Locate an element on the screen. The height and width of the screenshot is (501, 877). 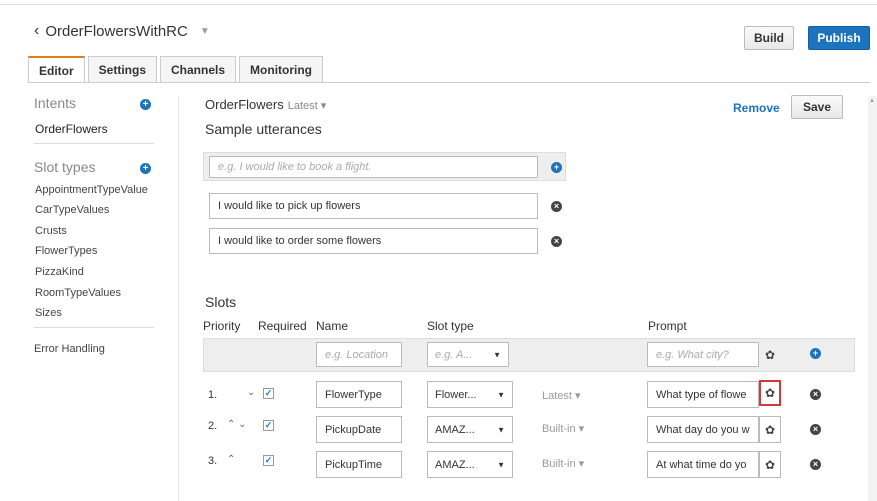
slot-prompt-field: What day do you w is located at coordinates (703, 429).